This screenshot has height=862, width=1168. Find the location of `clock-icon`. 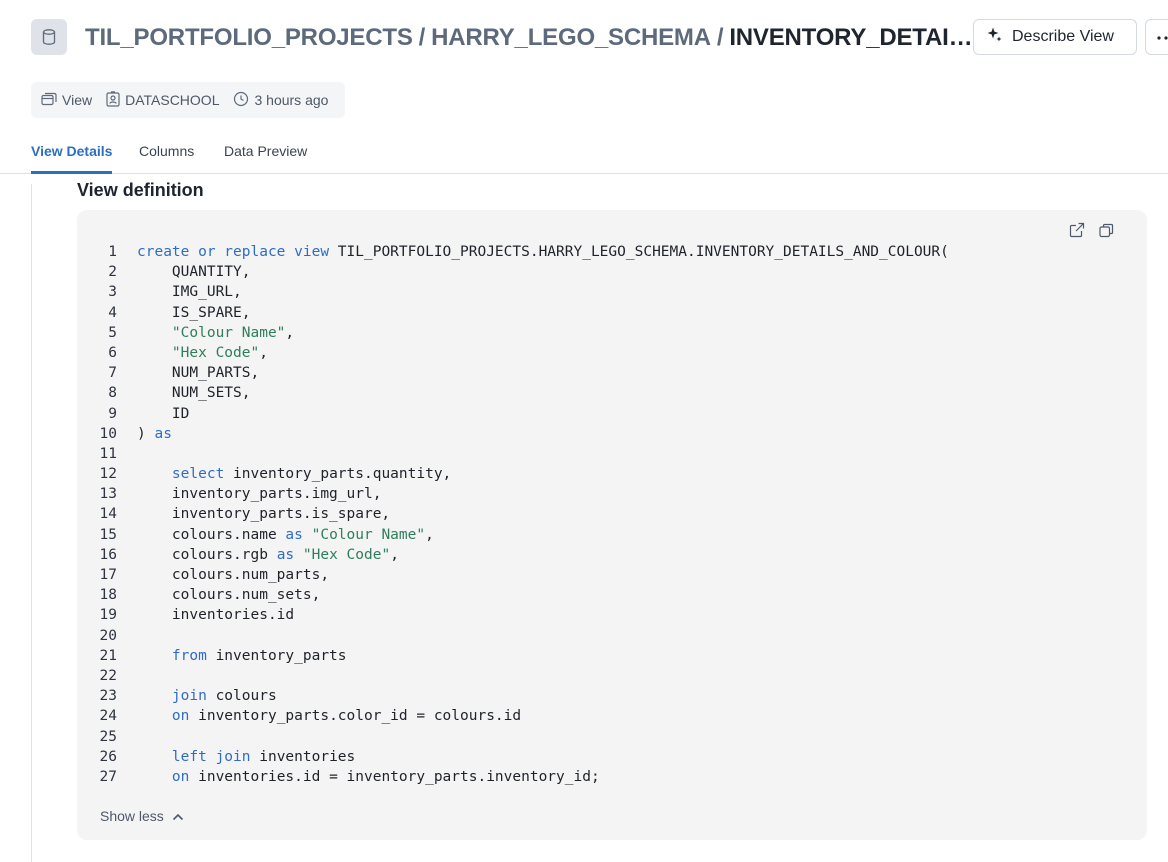

clock-icon is located at coordinates (241, 100).